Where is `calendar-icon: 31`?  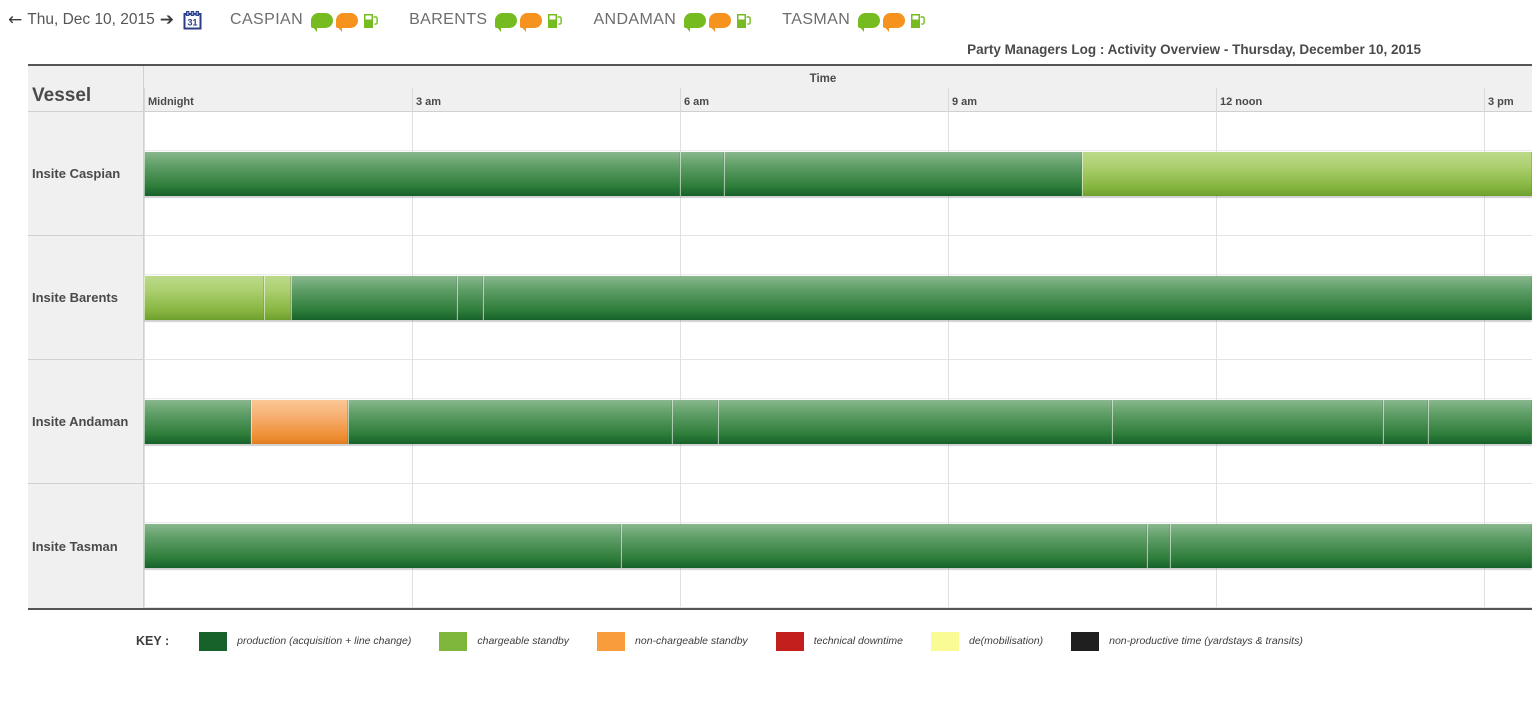 calendar-icon: 31 is located at coordinates (192, 20).